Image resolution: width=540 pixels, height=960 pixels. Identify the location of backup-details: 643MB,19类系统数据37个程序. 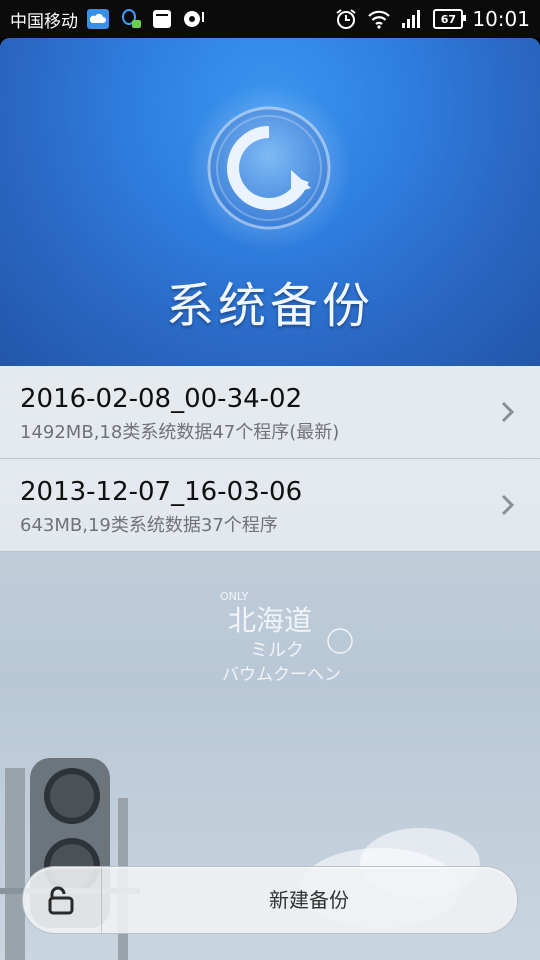
(149, 525).